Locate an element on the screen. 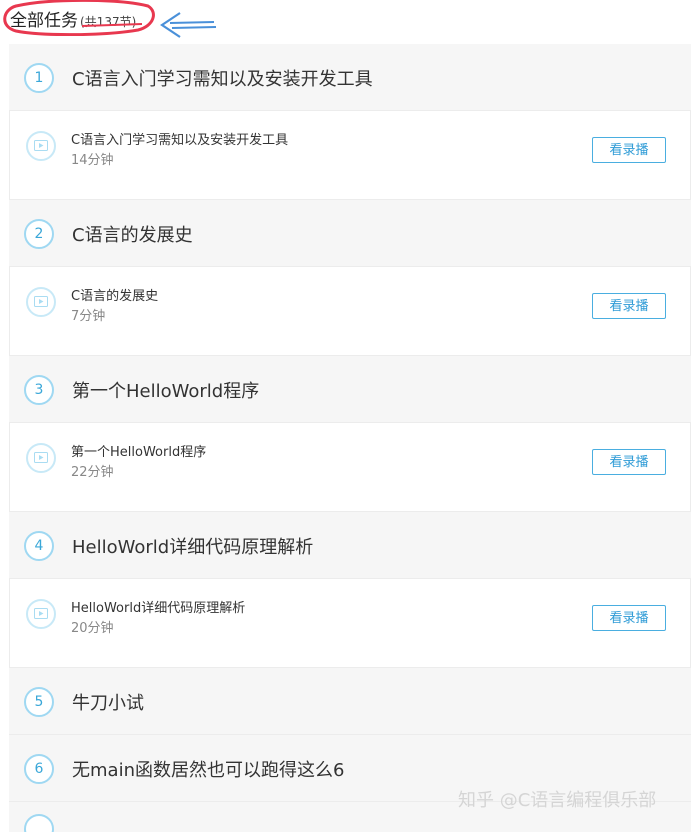 This screenshot has height=832, width=696. chapter-row: 4 HelloWorld详细代码原理解析 is located at coordinates (350, 545).